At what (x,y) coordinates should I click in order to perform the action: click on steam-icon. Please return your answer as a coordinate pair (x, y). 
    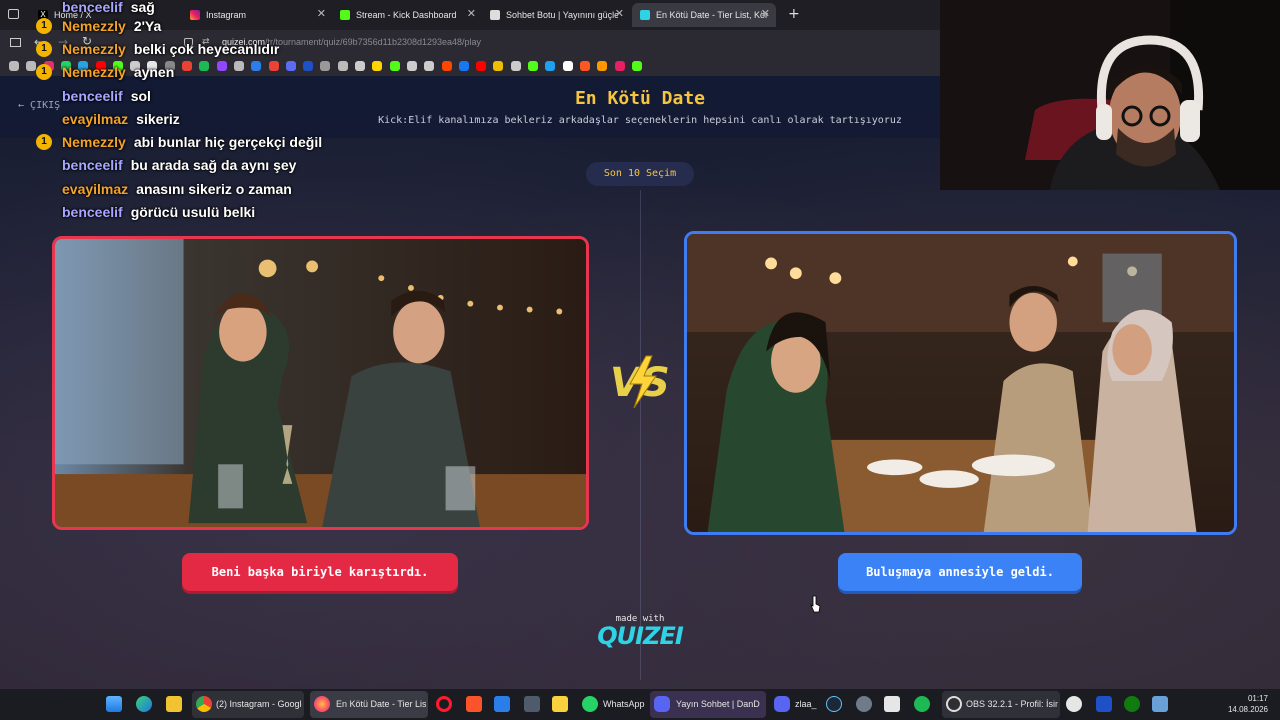
    Looking at the image, I should click on (834, 704).